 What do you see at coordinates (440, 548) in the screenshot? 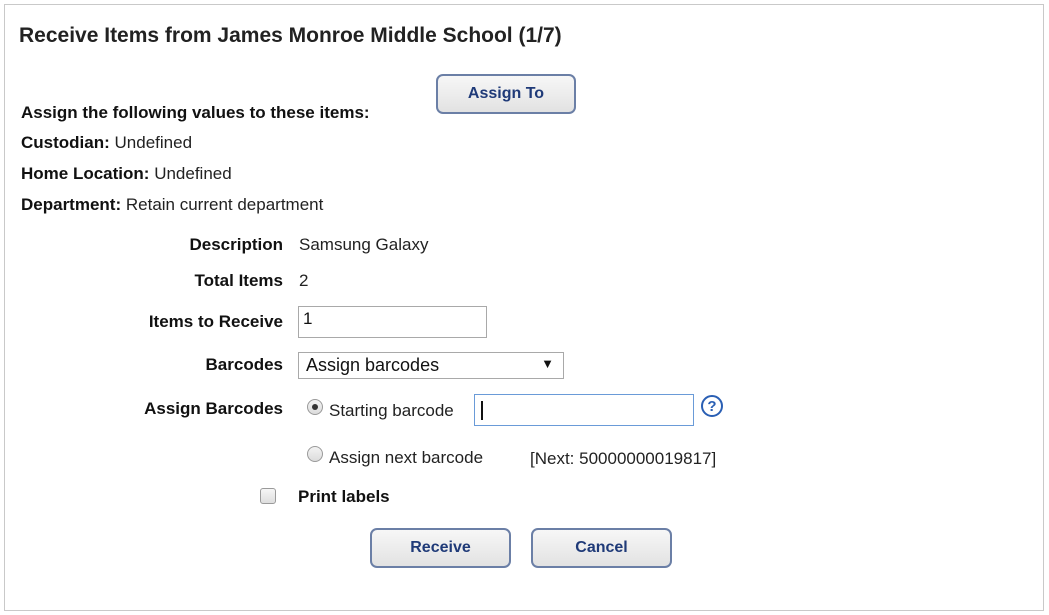
I see `receive-button: Receive` at bounding box center [440, 548].